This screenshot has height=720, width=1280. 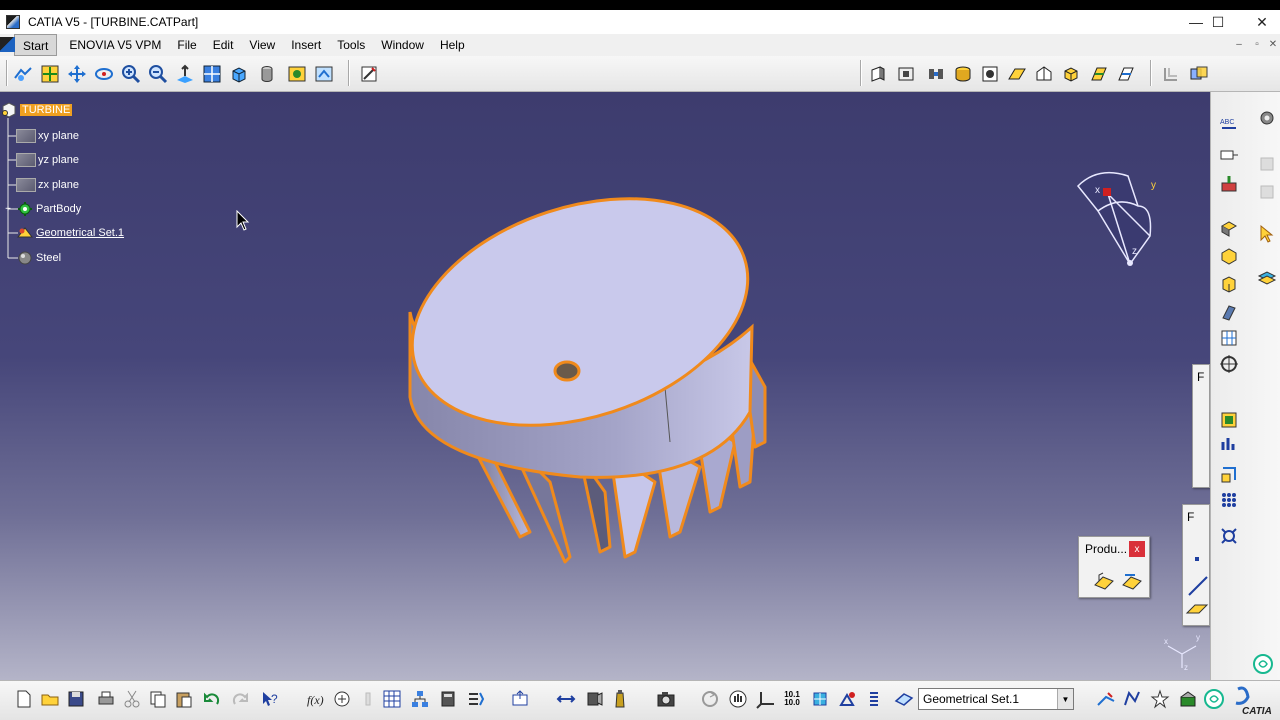 What do you see at coordinates (448, 699) in the screenshot?
I see `catalog-icon` at bounding box center [448, 699].